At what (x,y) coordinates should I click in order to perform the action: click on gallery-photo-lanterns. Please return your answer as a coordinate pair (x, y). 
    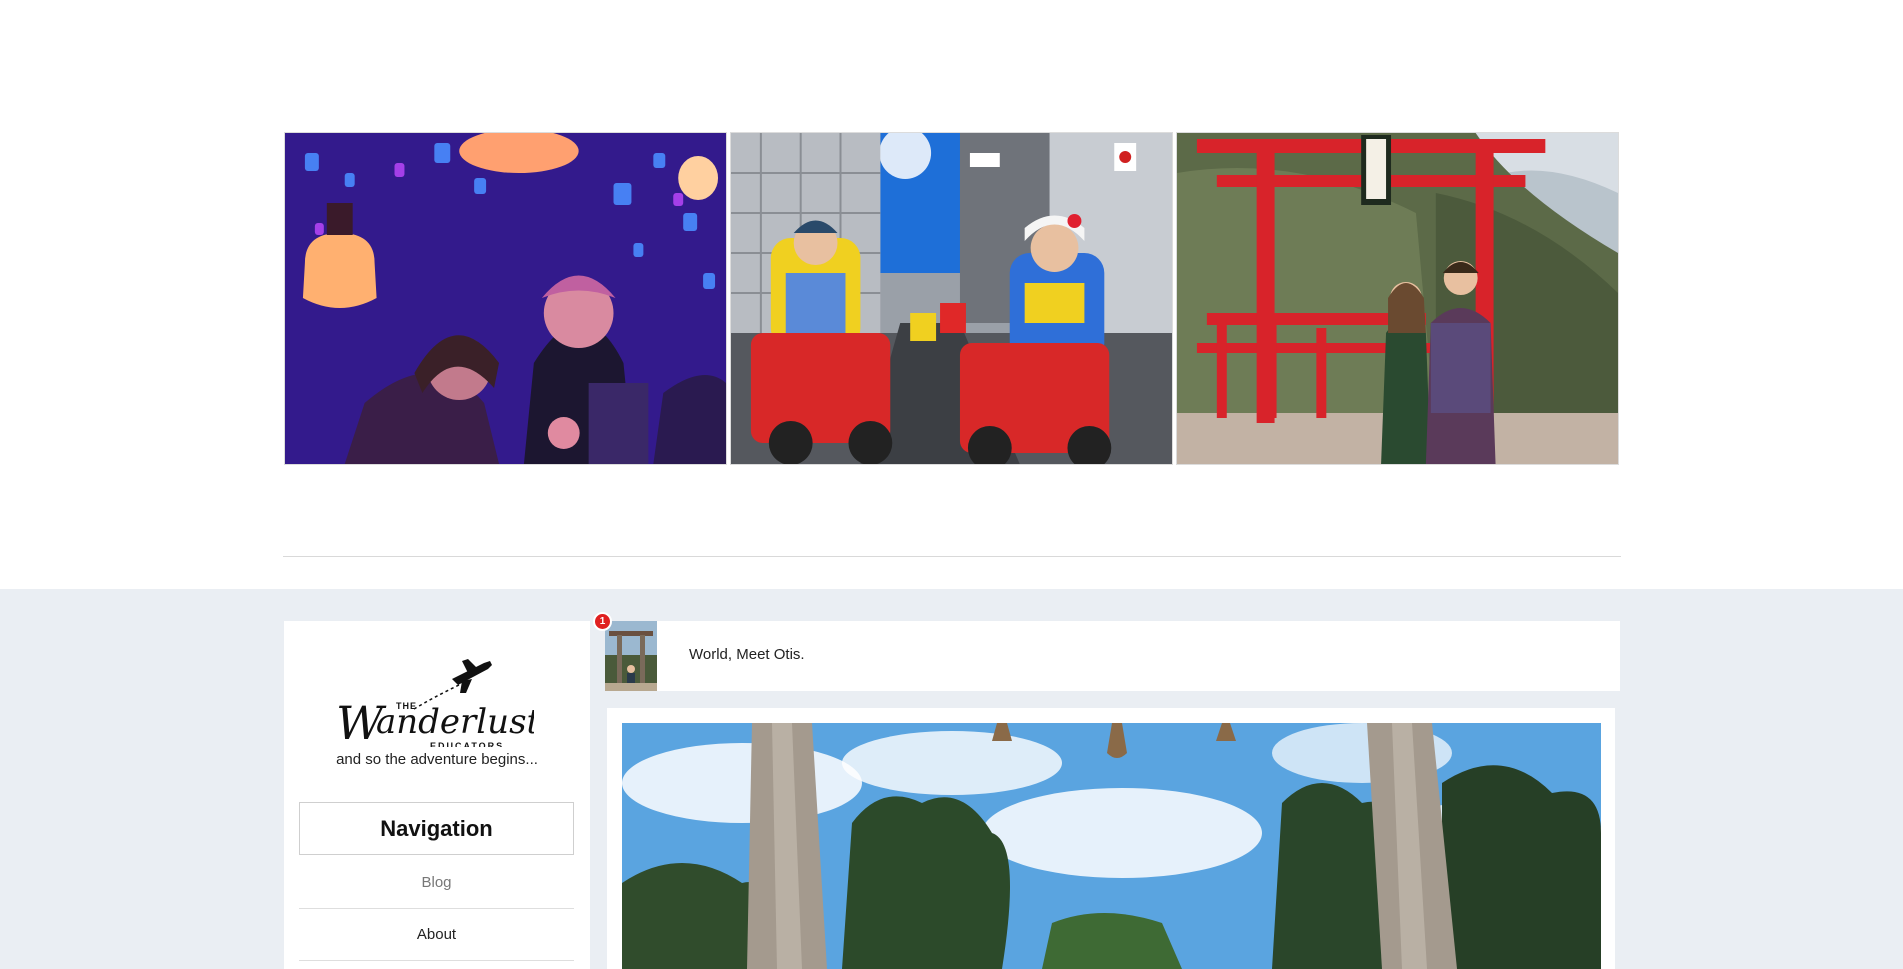
    Looking at the image, I should click on (505, 298).